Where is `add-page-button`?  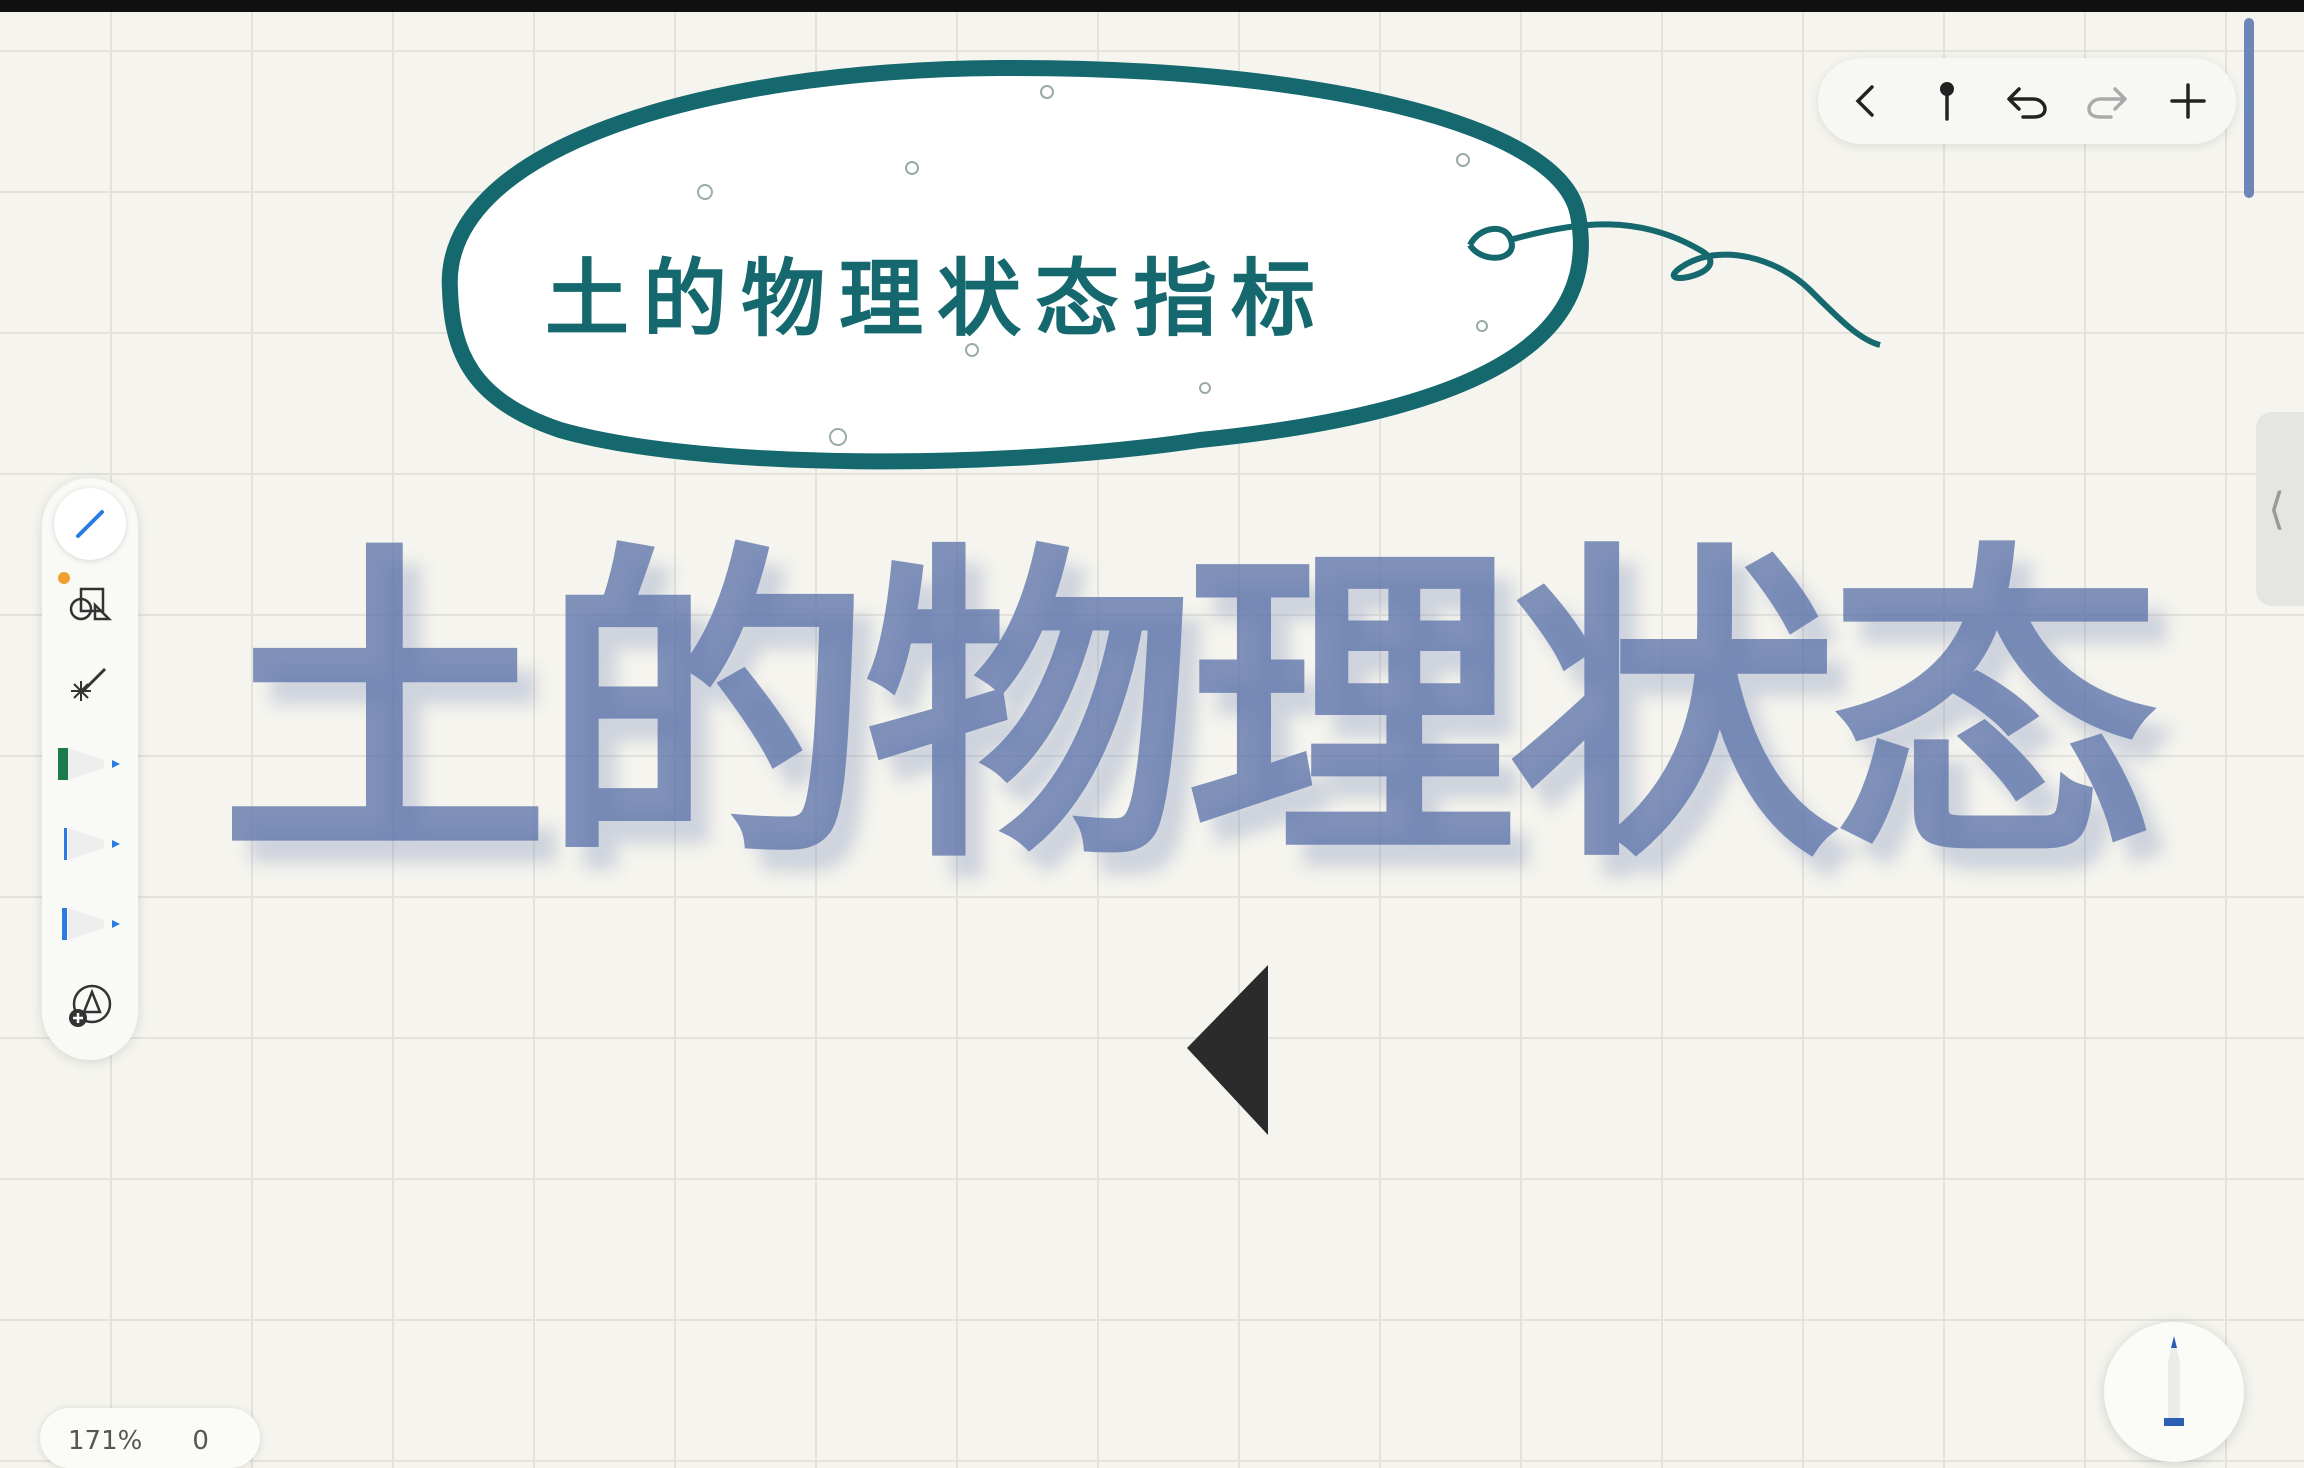 add-page-button is located at coordinates (2188, 101).